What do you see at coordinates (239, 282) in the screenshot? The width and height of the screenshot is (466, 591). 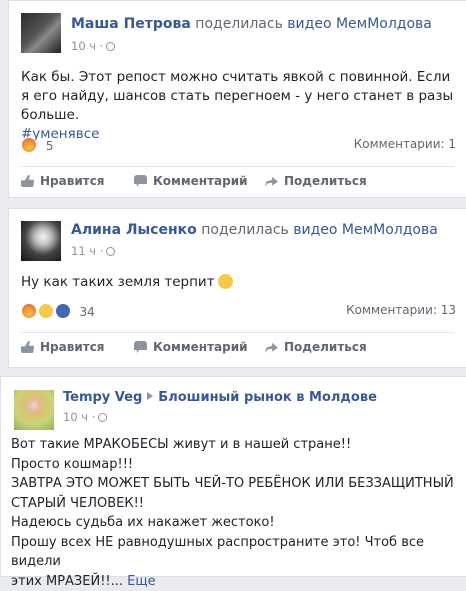 I see `post-text: Ну как таких земля терпит` at bounding box center [239, 282].